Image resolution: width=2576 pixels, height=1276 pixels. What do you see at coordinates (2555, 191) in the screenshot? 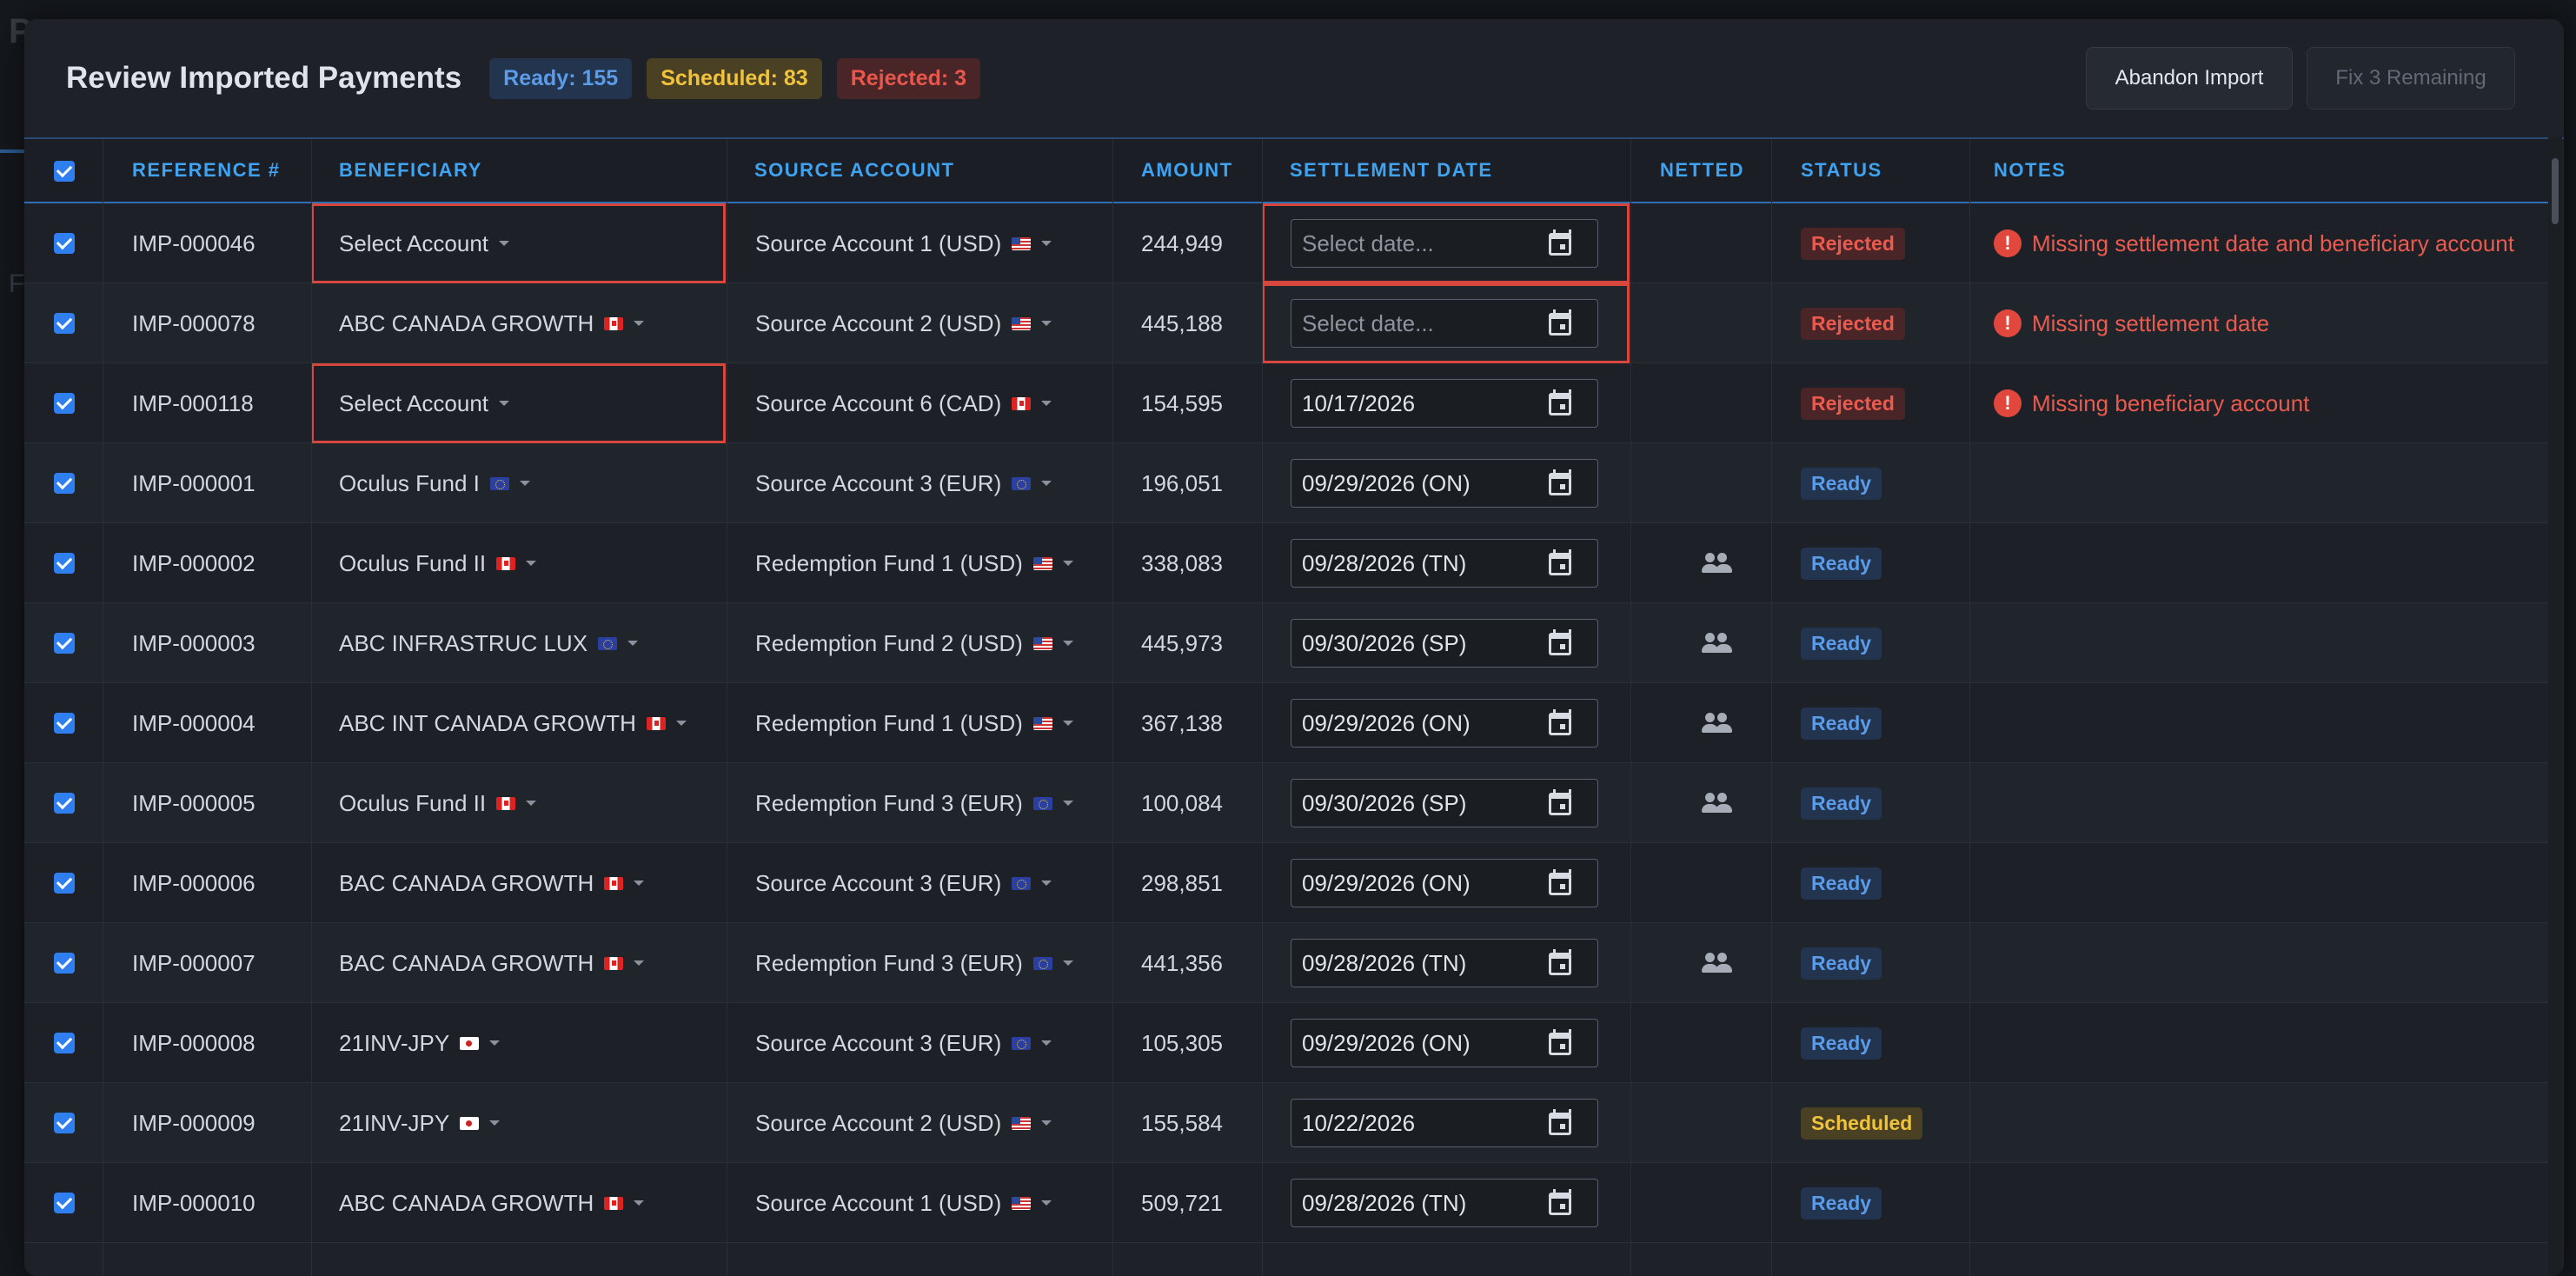
I see `scrollbar-thumb` at bounding box center [2555, 191].